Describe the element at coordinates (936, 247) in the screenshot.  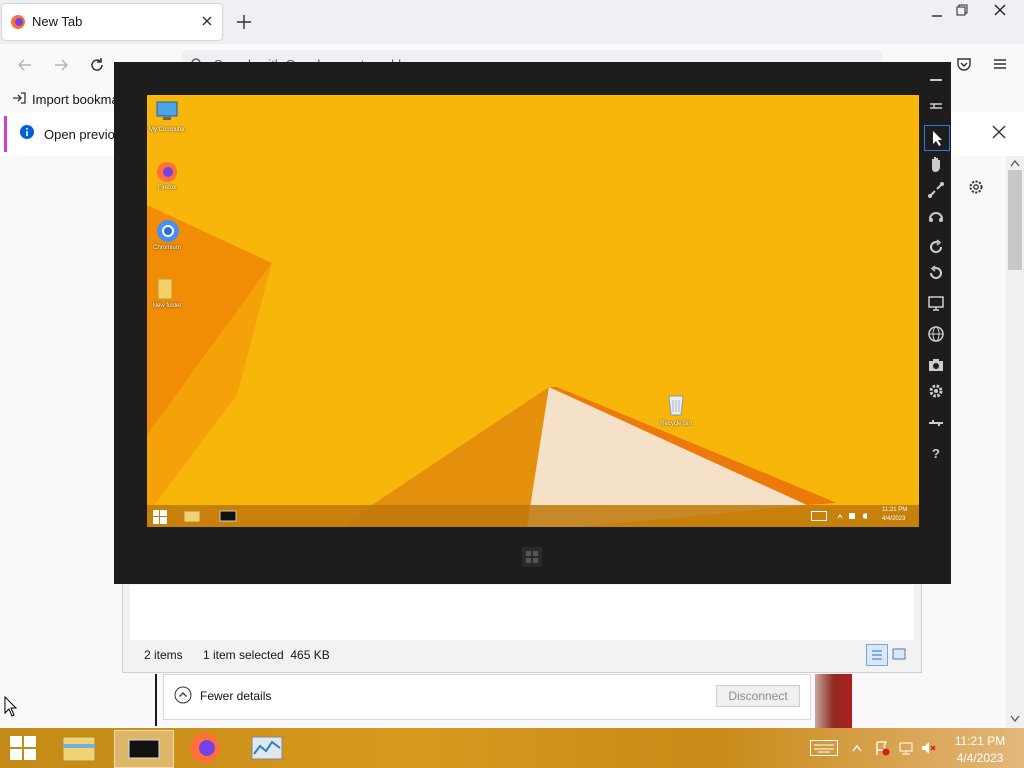
I see `viewer-rotate-right-icon` at that location.